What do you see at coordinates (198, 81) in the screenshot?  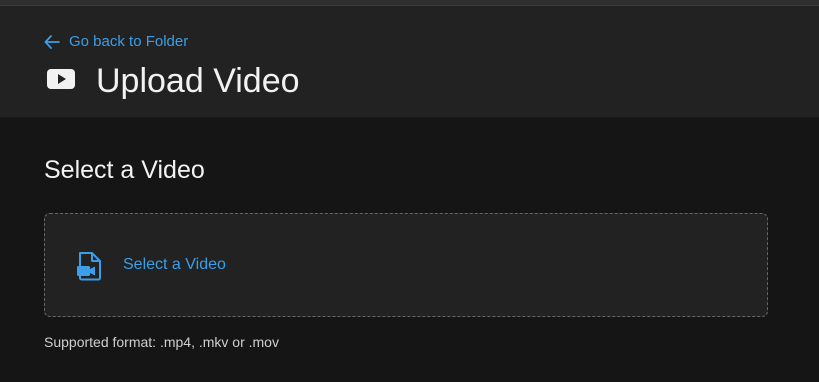 I see `page-title: Upload Video` at bounding box center [198, 81].